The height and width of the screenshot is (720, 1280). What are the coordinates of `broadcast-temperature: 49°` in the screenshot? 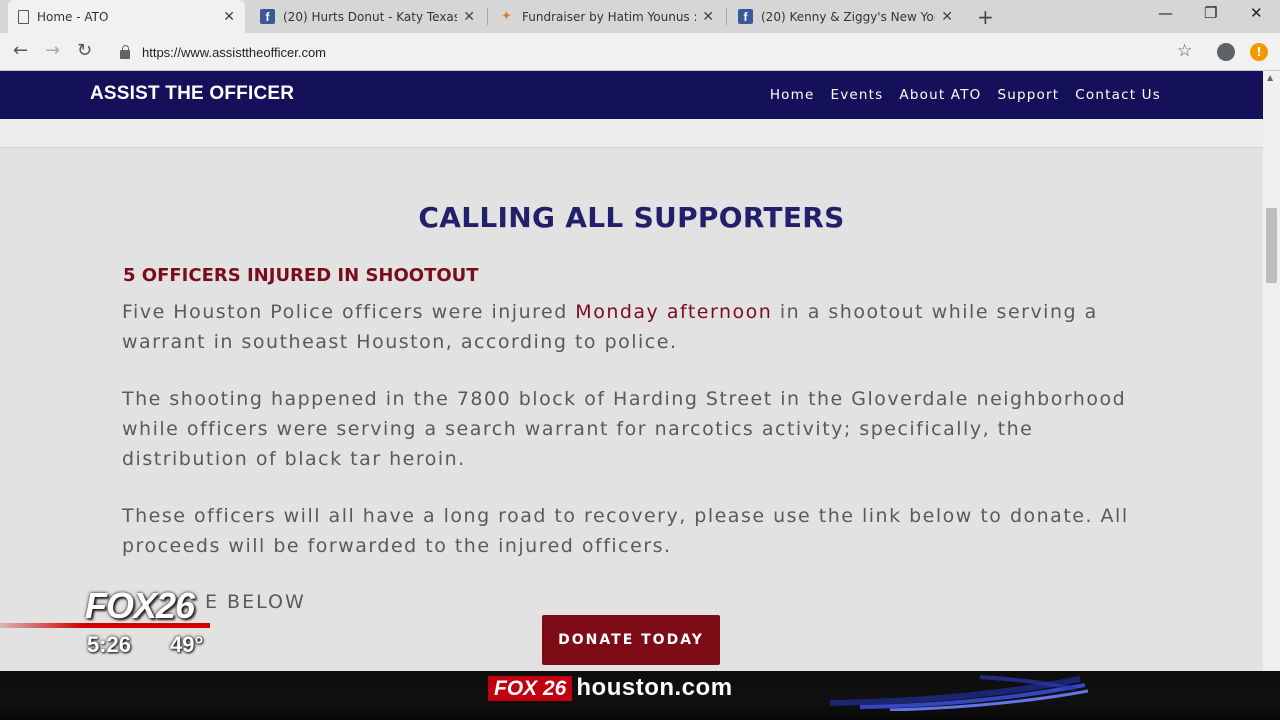 It's located at (187, 644).